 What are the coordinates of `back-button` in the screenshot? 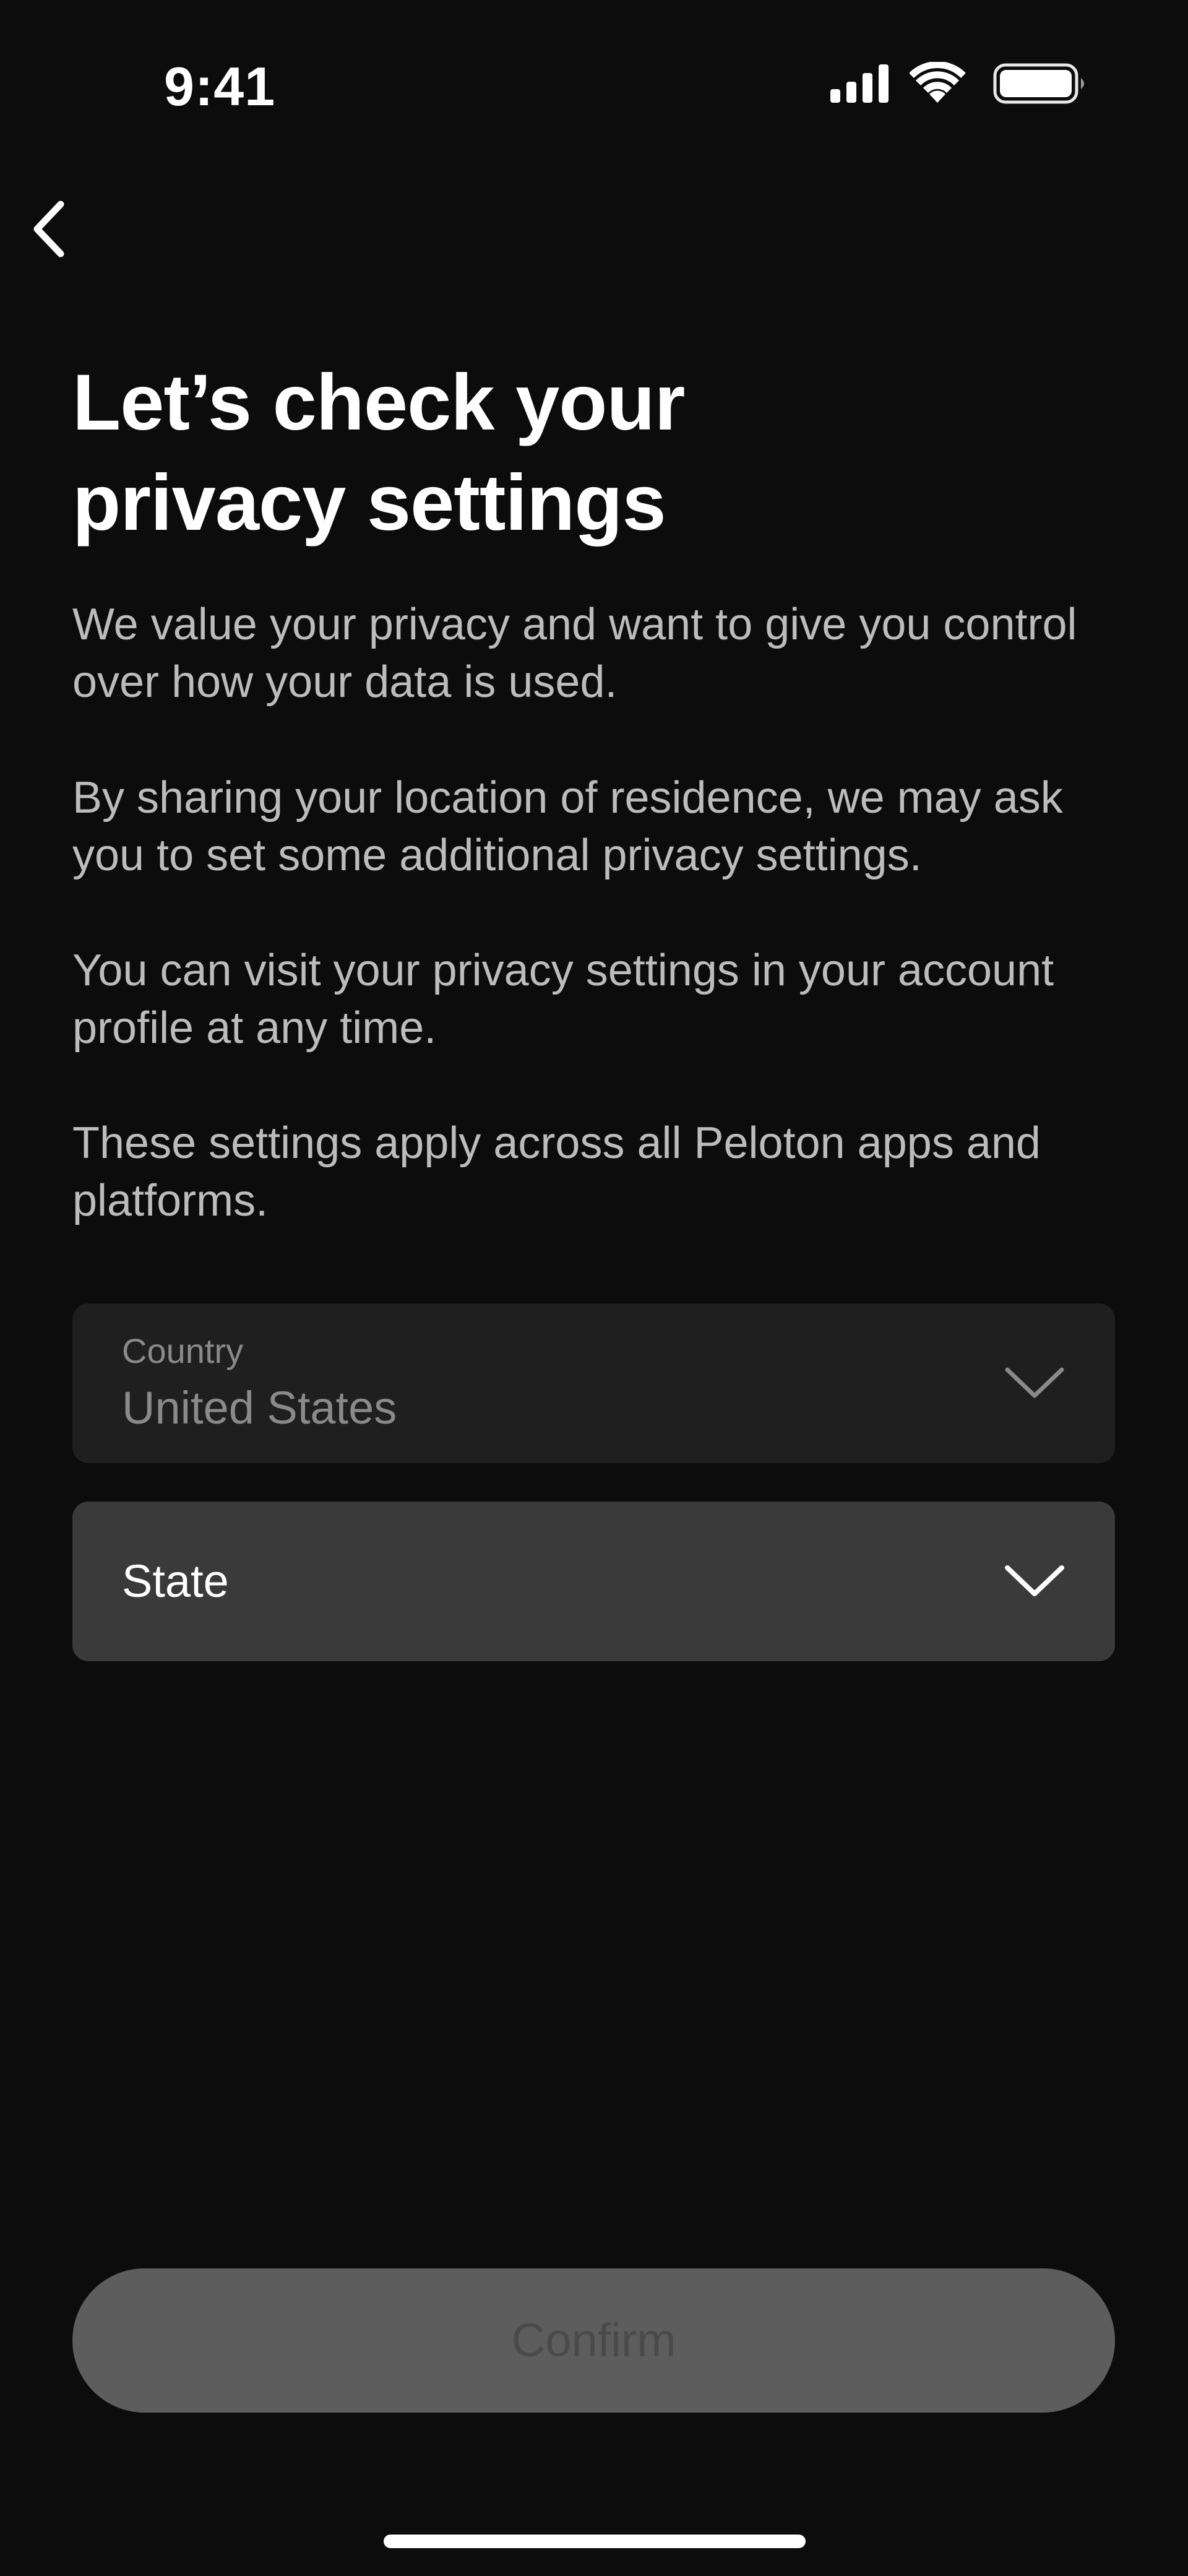 It's located at (56, 229).